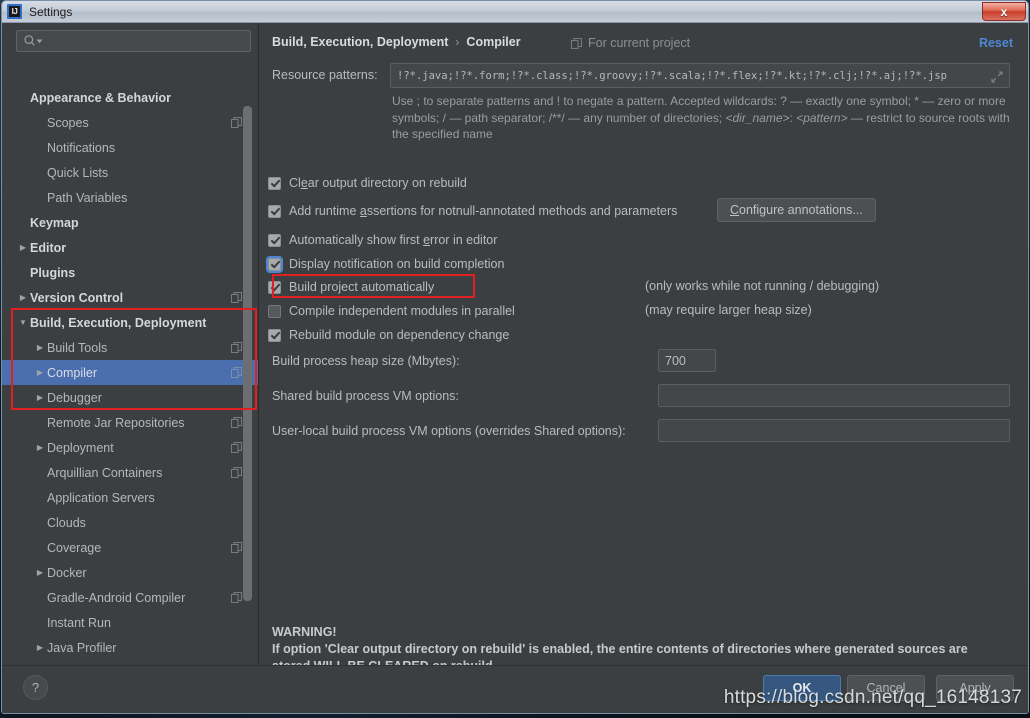  What do you see at coordinates (464, 240) in the screenshot?
I see `checkbox-label-part2: rror in editor` at bounding box center [464, 240].